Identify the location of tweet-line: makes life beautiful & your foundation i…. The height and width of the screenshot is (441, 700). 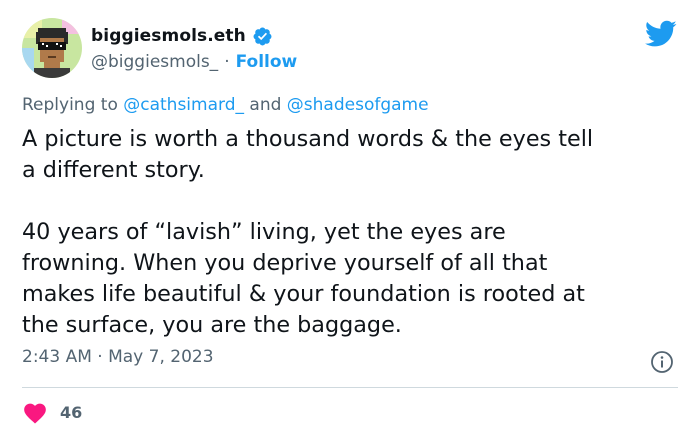
(303, 294).